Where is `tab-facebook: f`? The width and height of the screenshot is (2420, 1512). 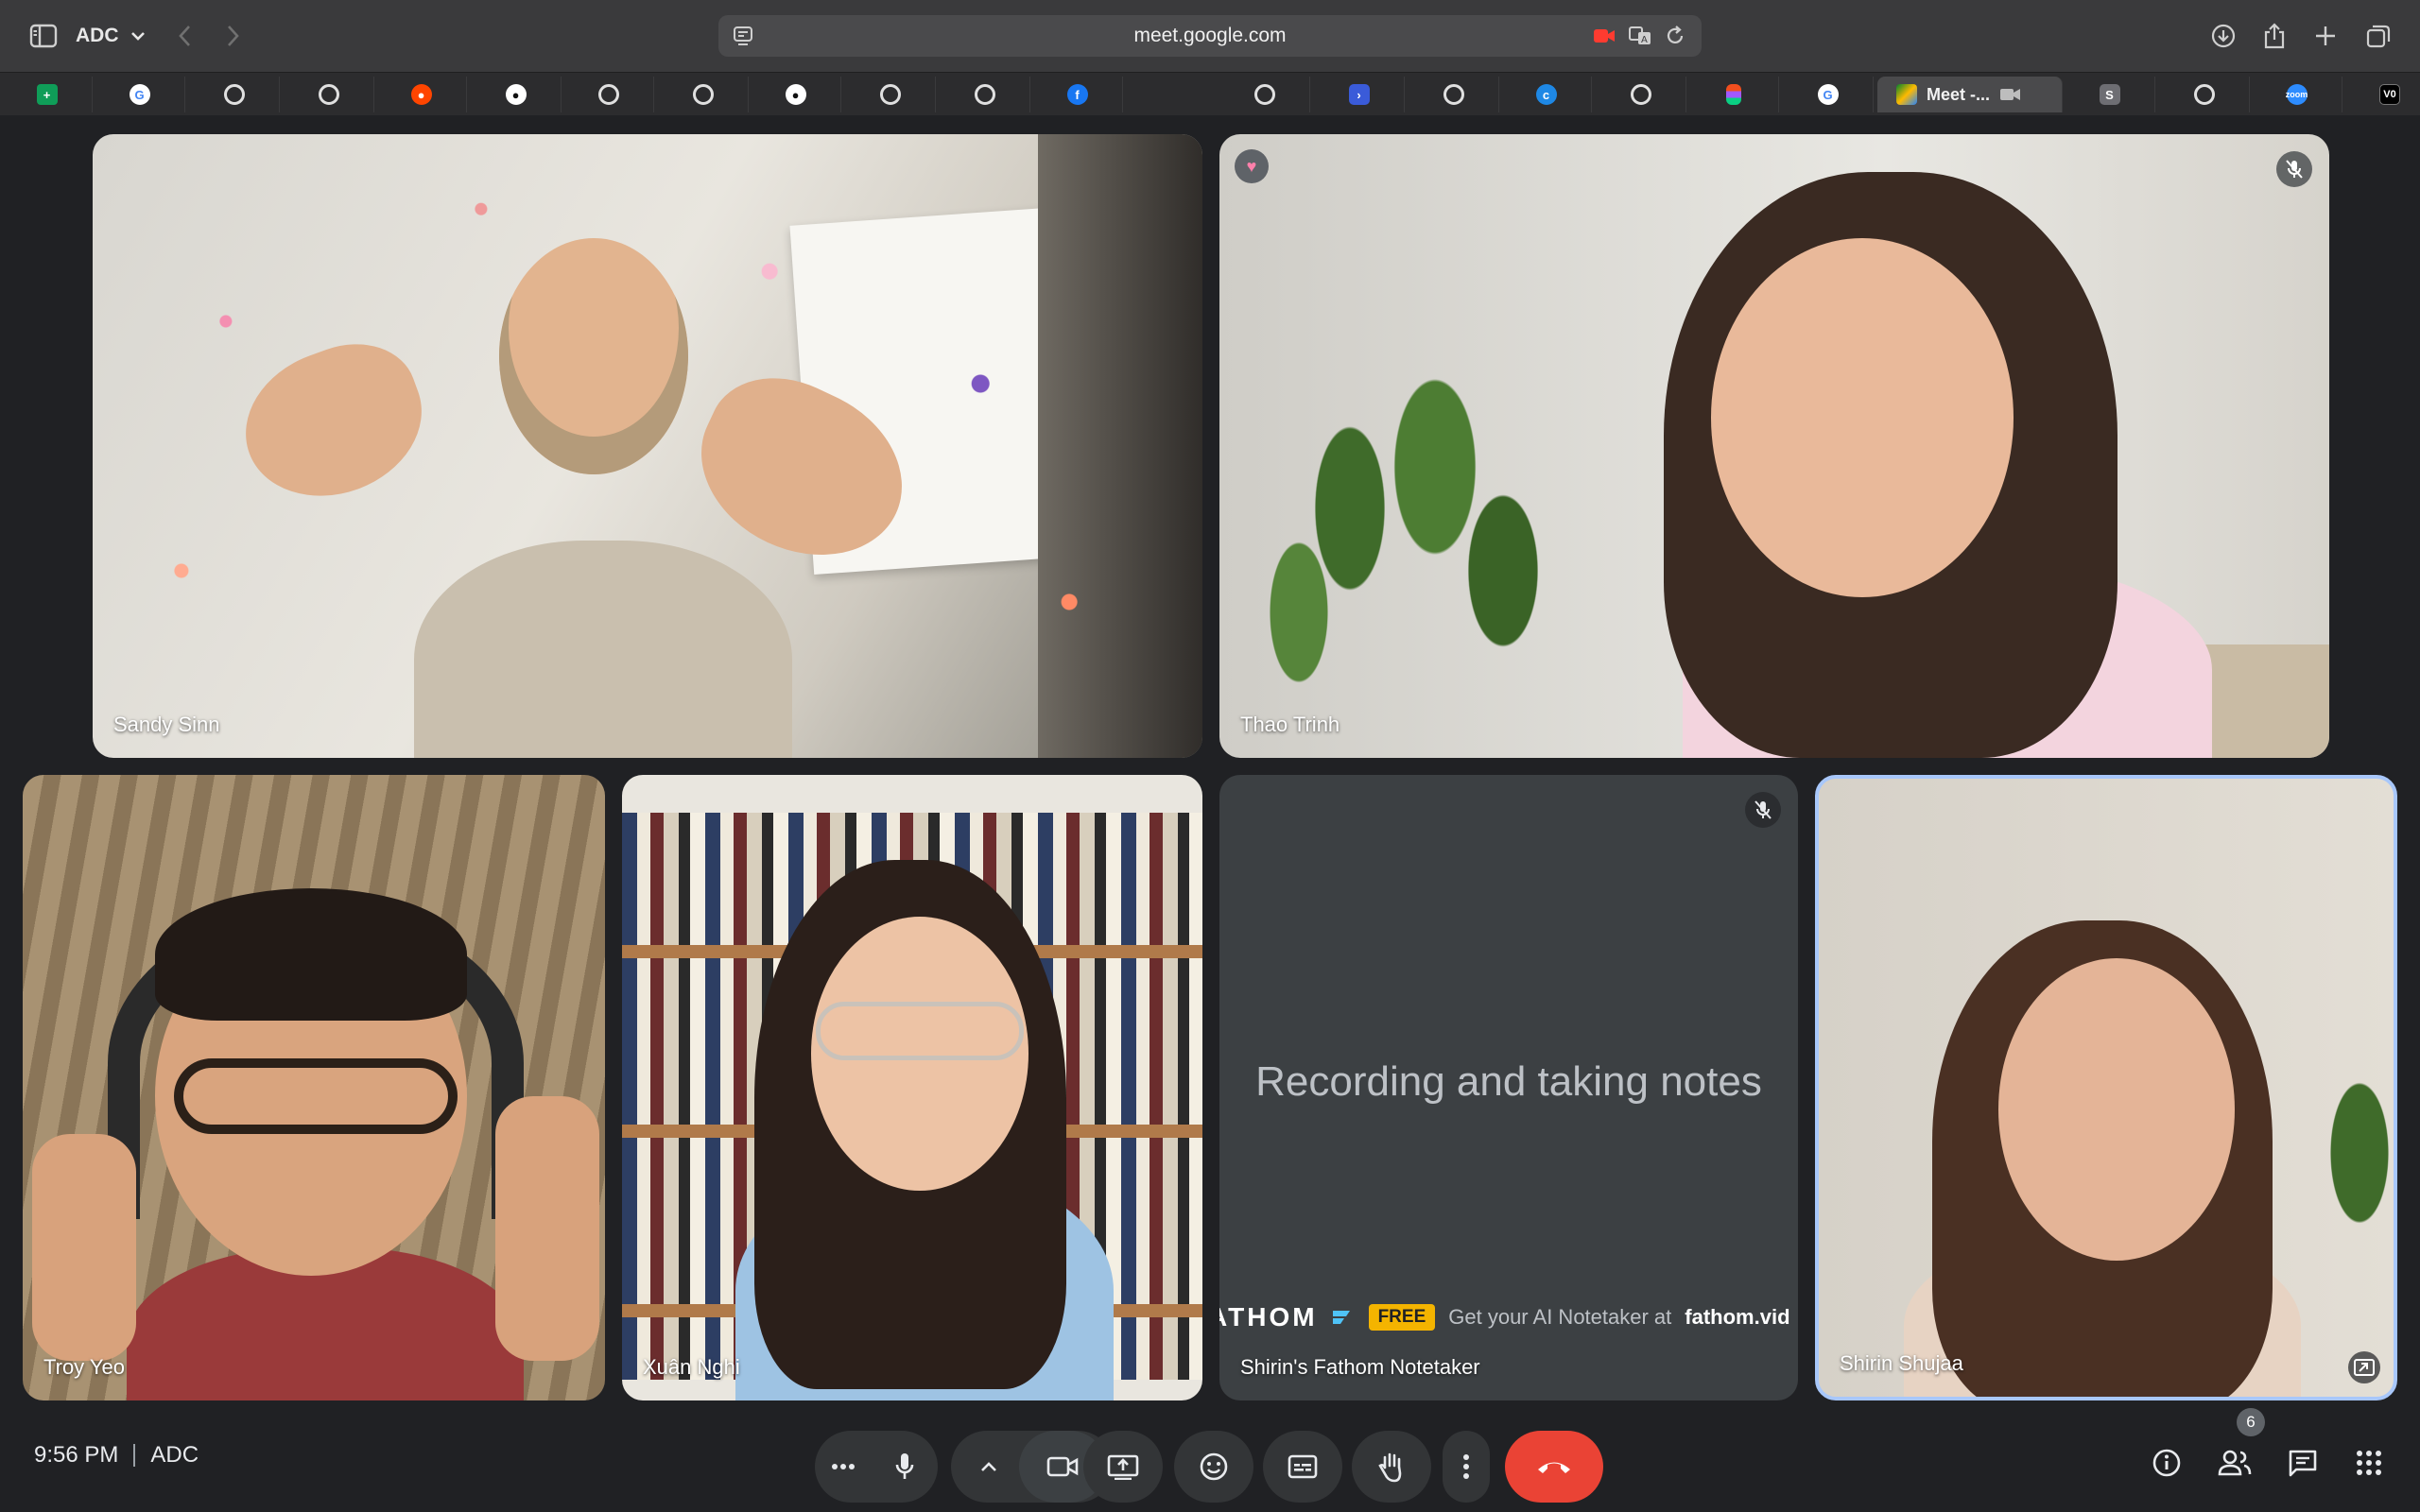
tab-facebook: f is located at coordinates (1077, 94).